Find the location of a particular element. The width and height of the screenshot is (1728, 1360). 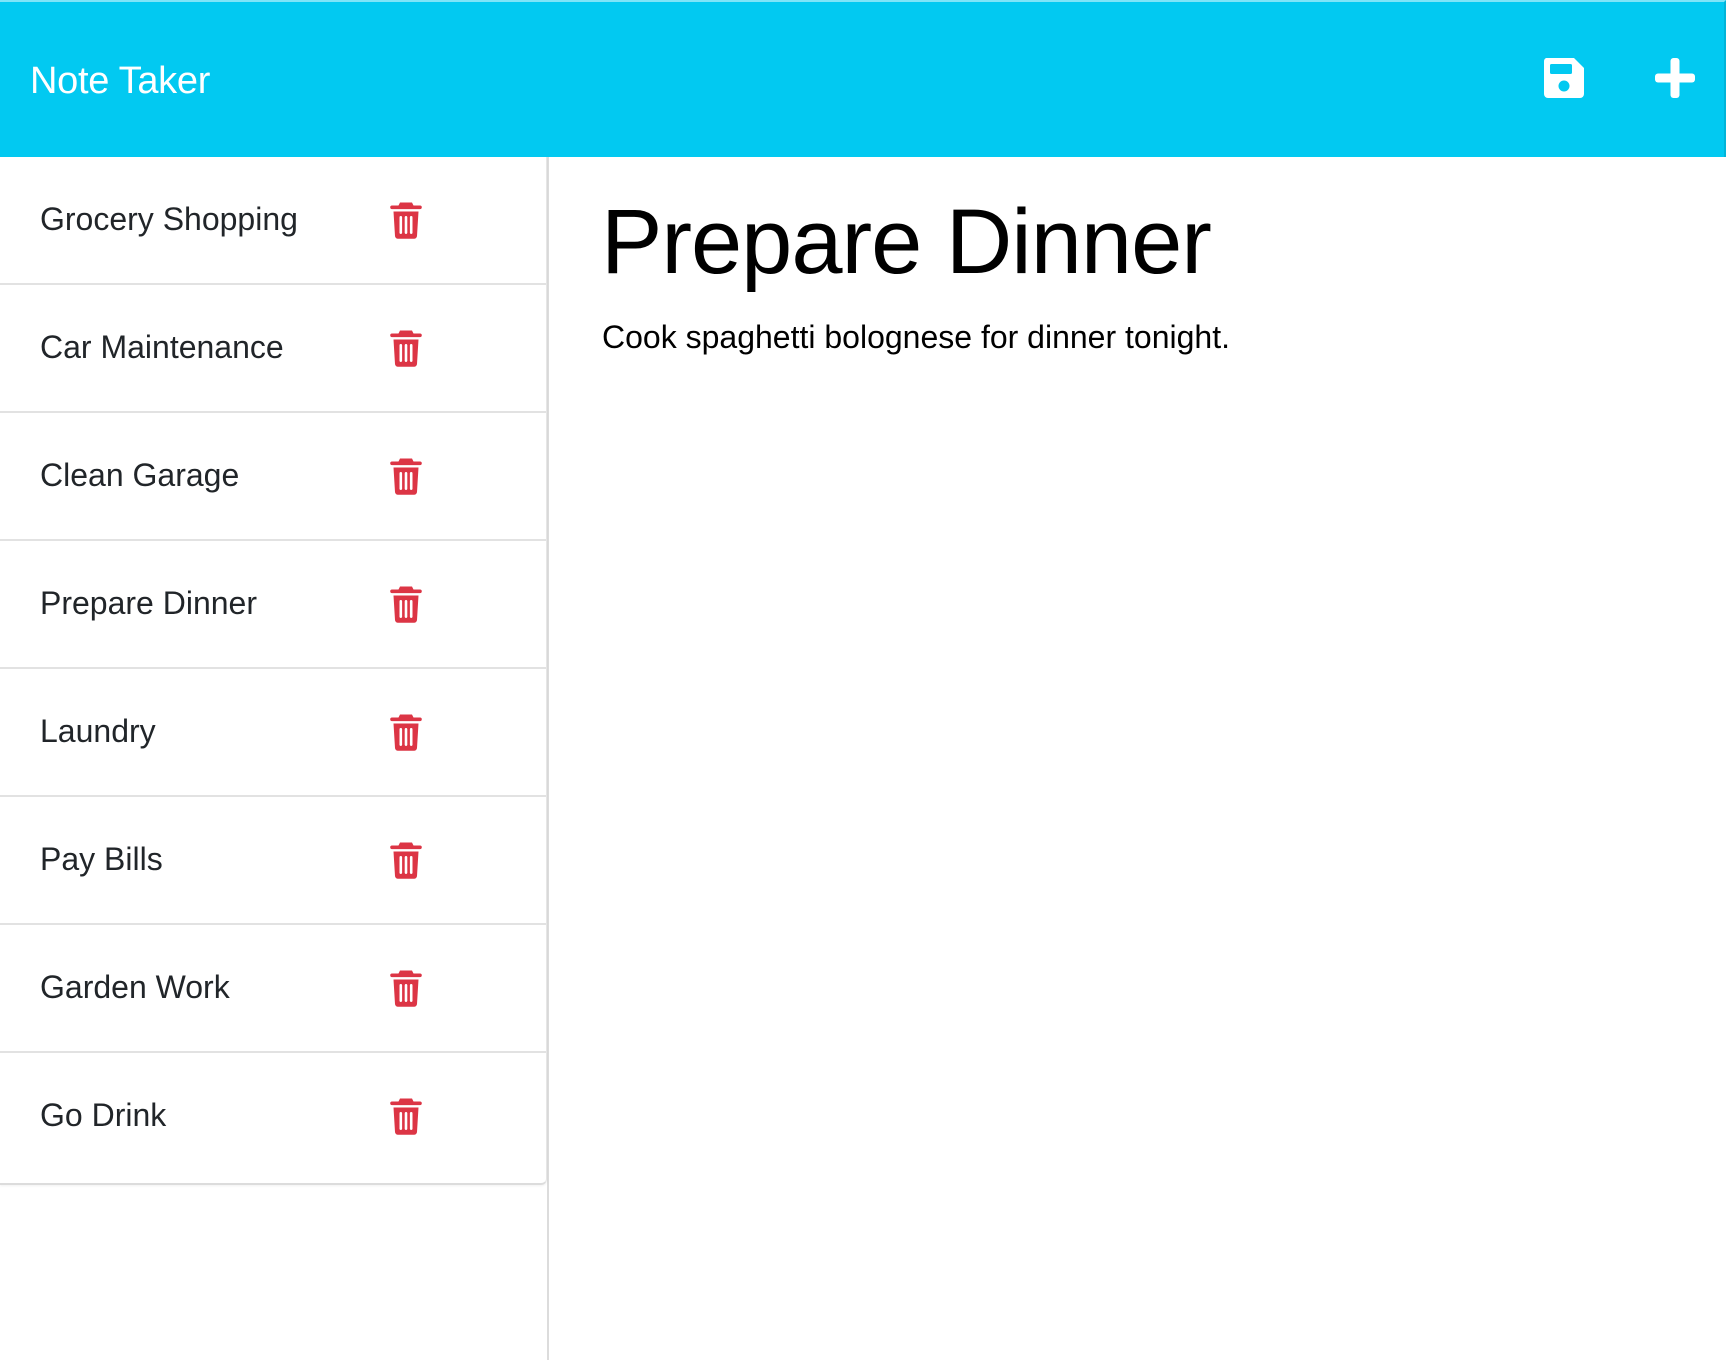

note-title: Car Maintenance is located at coordinates (162, 347).